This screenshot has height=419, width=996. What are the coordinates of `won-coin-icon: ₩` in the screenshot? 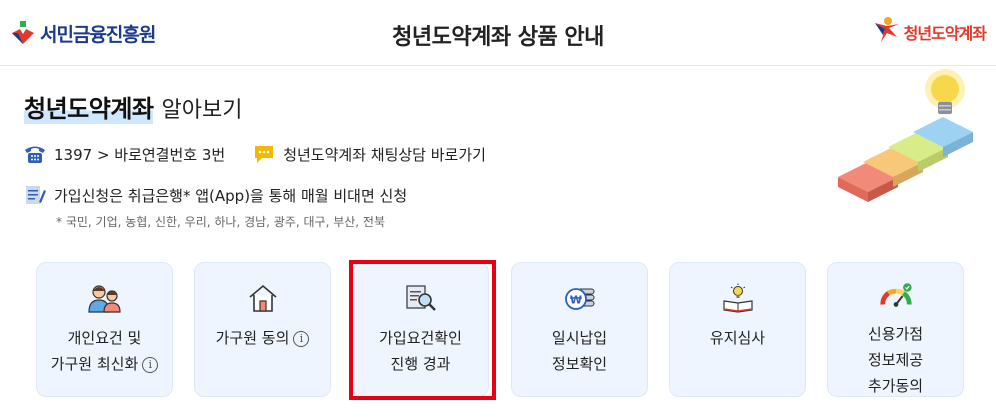 It's located at (580, 298).